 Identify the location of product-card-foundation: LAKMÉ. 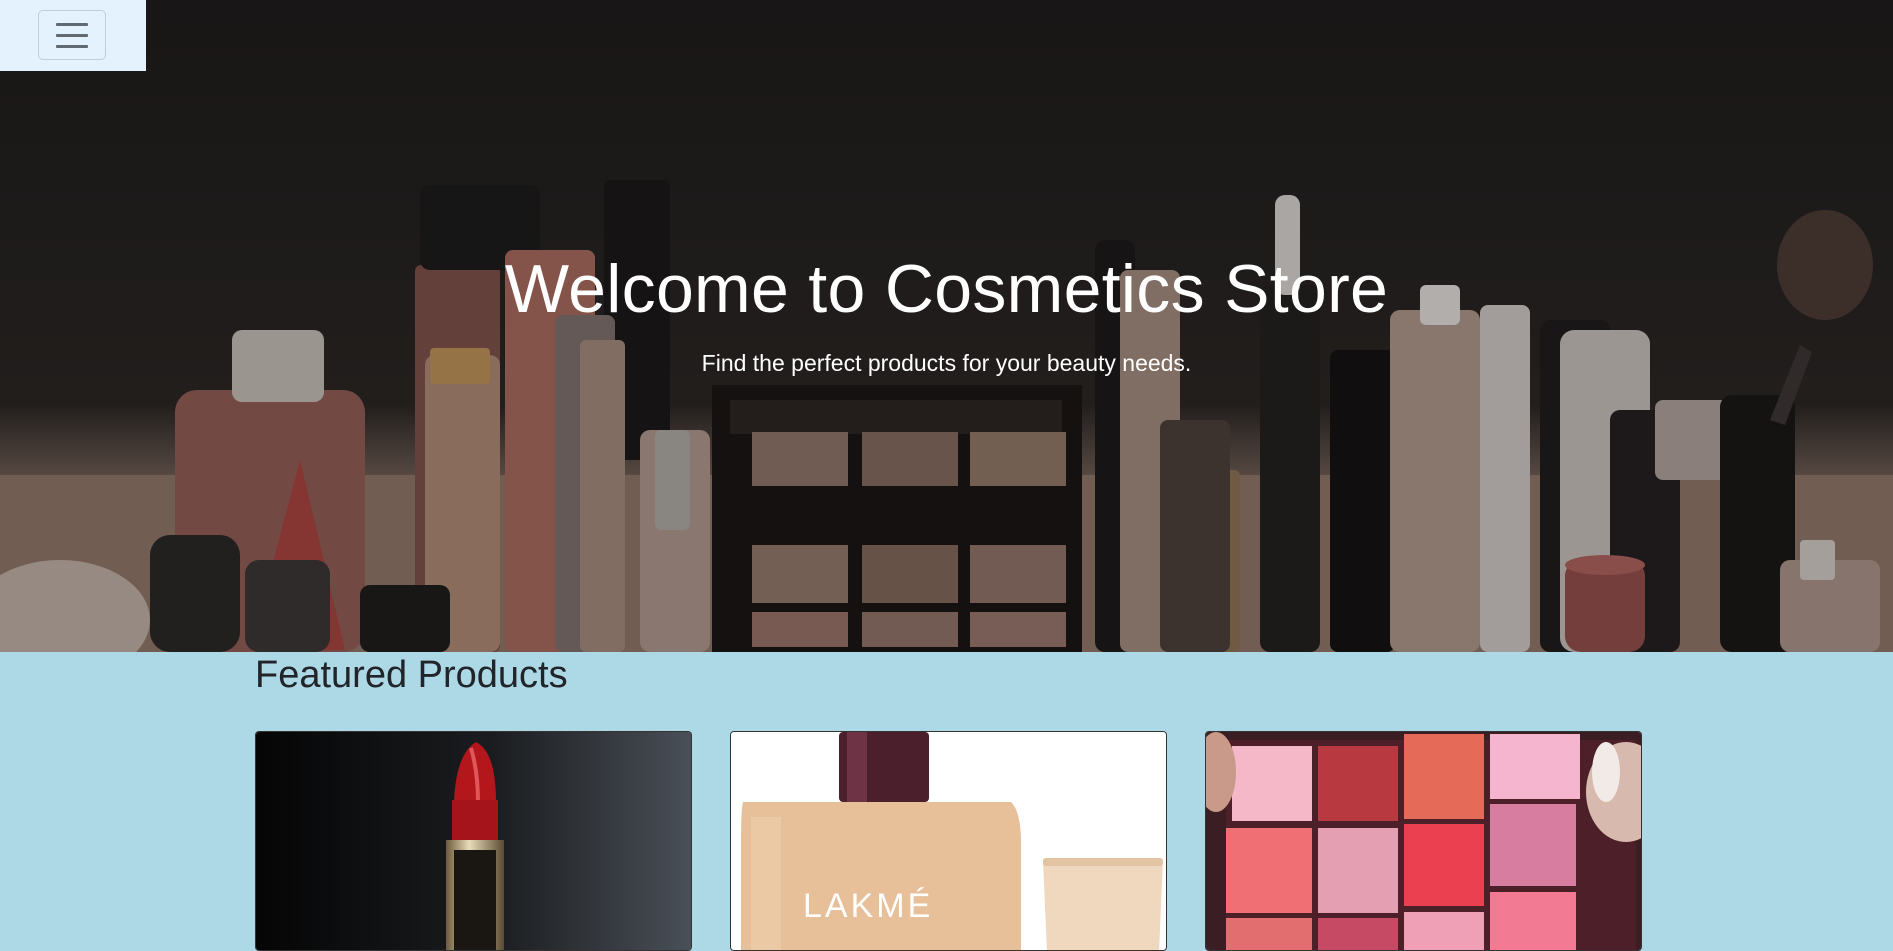
(948, 841).